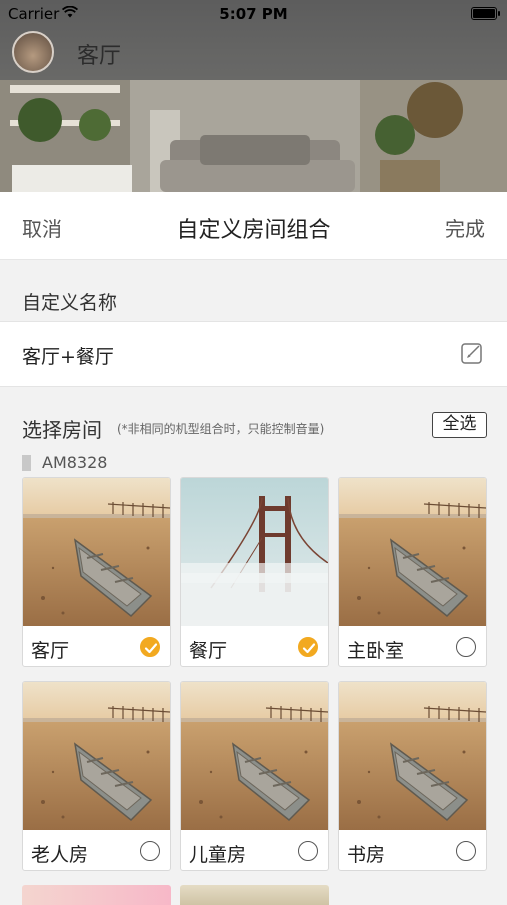 Image resolution: width=507 pixels, height=905 pixels. I want to click on done-button: 完成, so click(465, 227).